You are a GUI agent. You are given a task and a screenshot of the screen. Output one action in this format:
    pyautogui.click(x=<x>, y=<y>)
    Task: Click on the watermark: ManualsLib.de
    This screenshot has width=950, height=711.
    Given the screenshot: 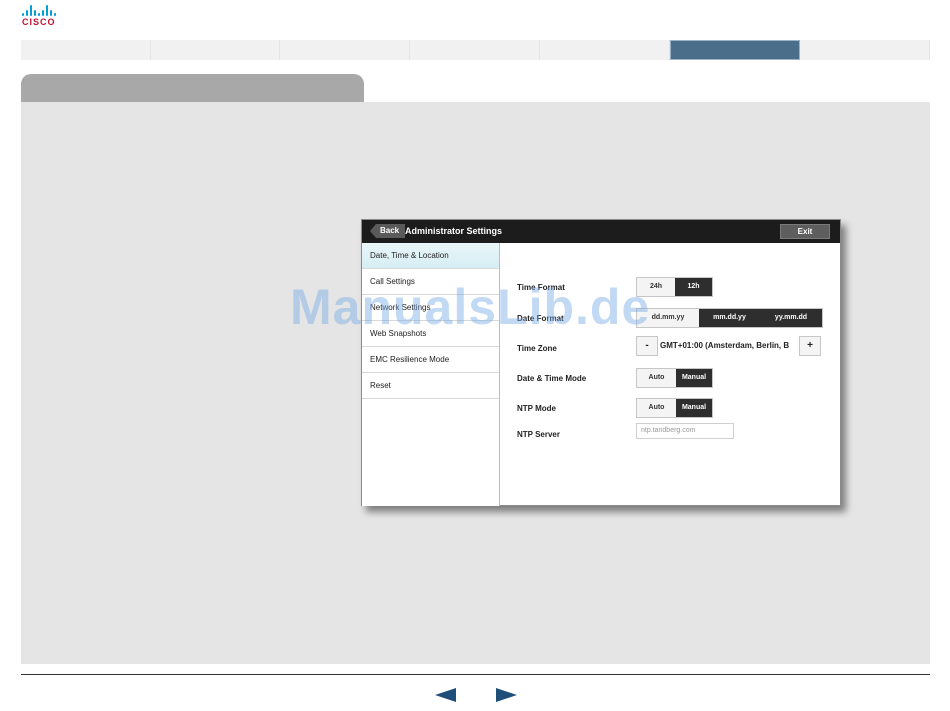 What is the action you would take?
    pyautogui.click(x=470, y=307)
    